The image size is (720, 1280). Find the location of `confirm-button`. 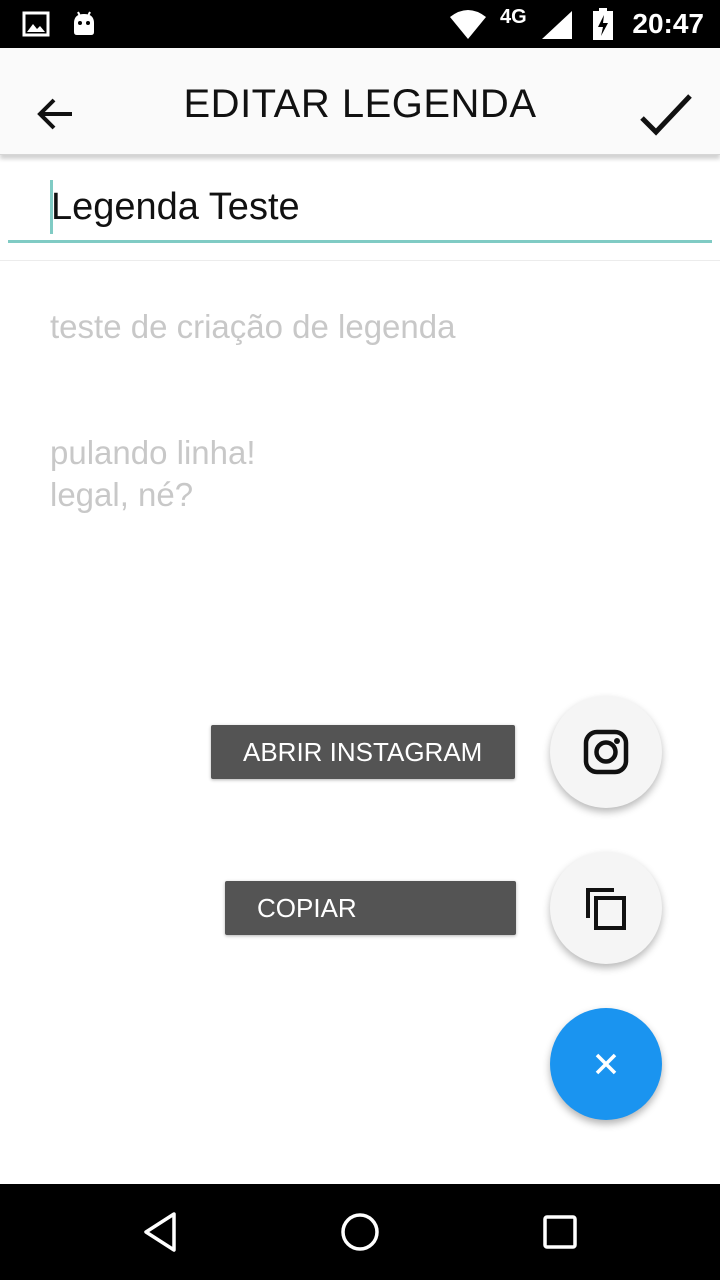

confirm-button is located at coordinates (666, 116).